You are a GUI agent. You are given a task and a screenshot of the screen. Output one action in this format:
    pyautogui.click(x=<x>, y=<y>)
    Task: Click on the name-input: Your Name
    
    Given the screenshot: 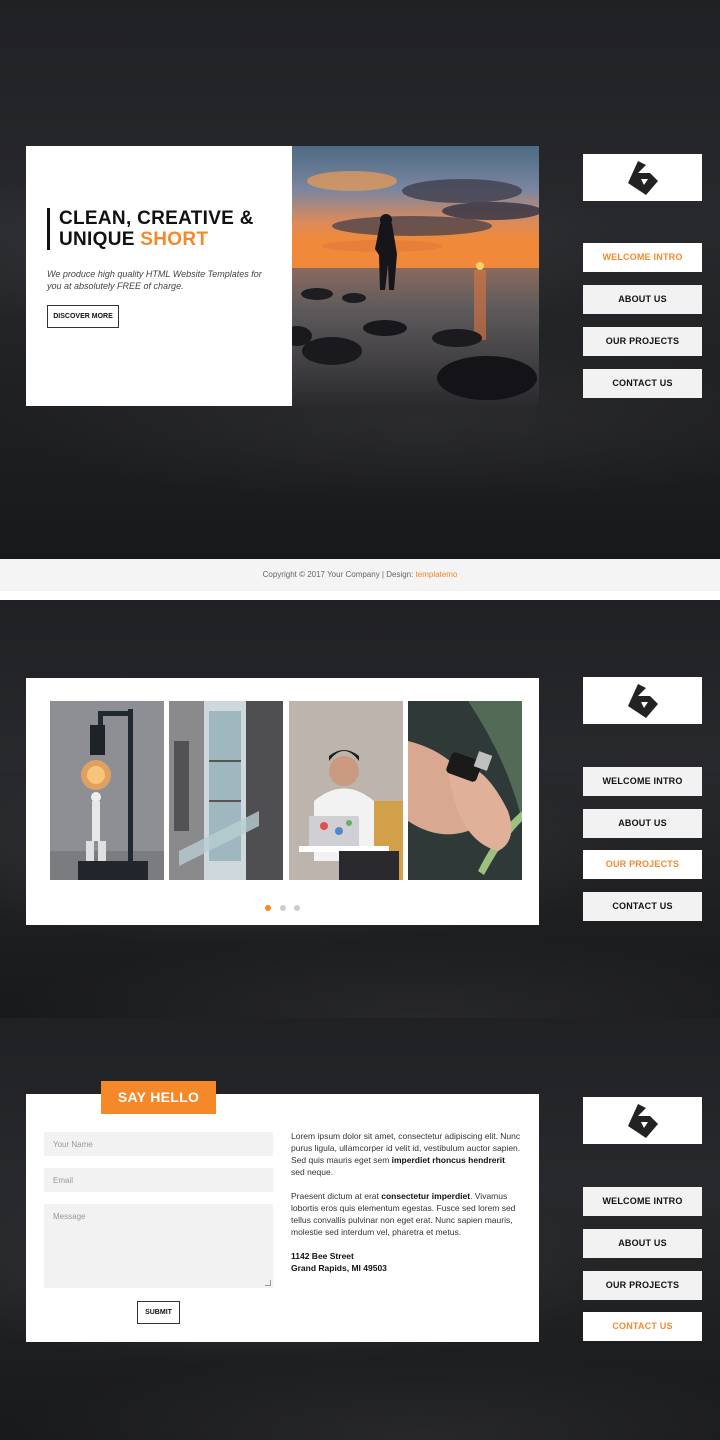 What is the action you would take?
    pyautogui.click(x=158, y=1144)
    